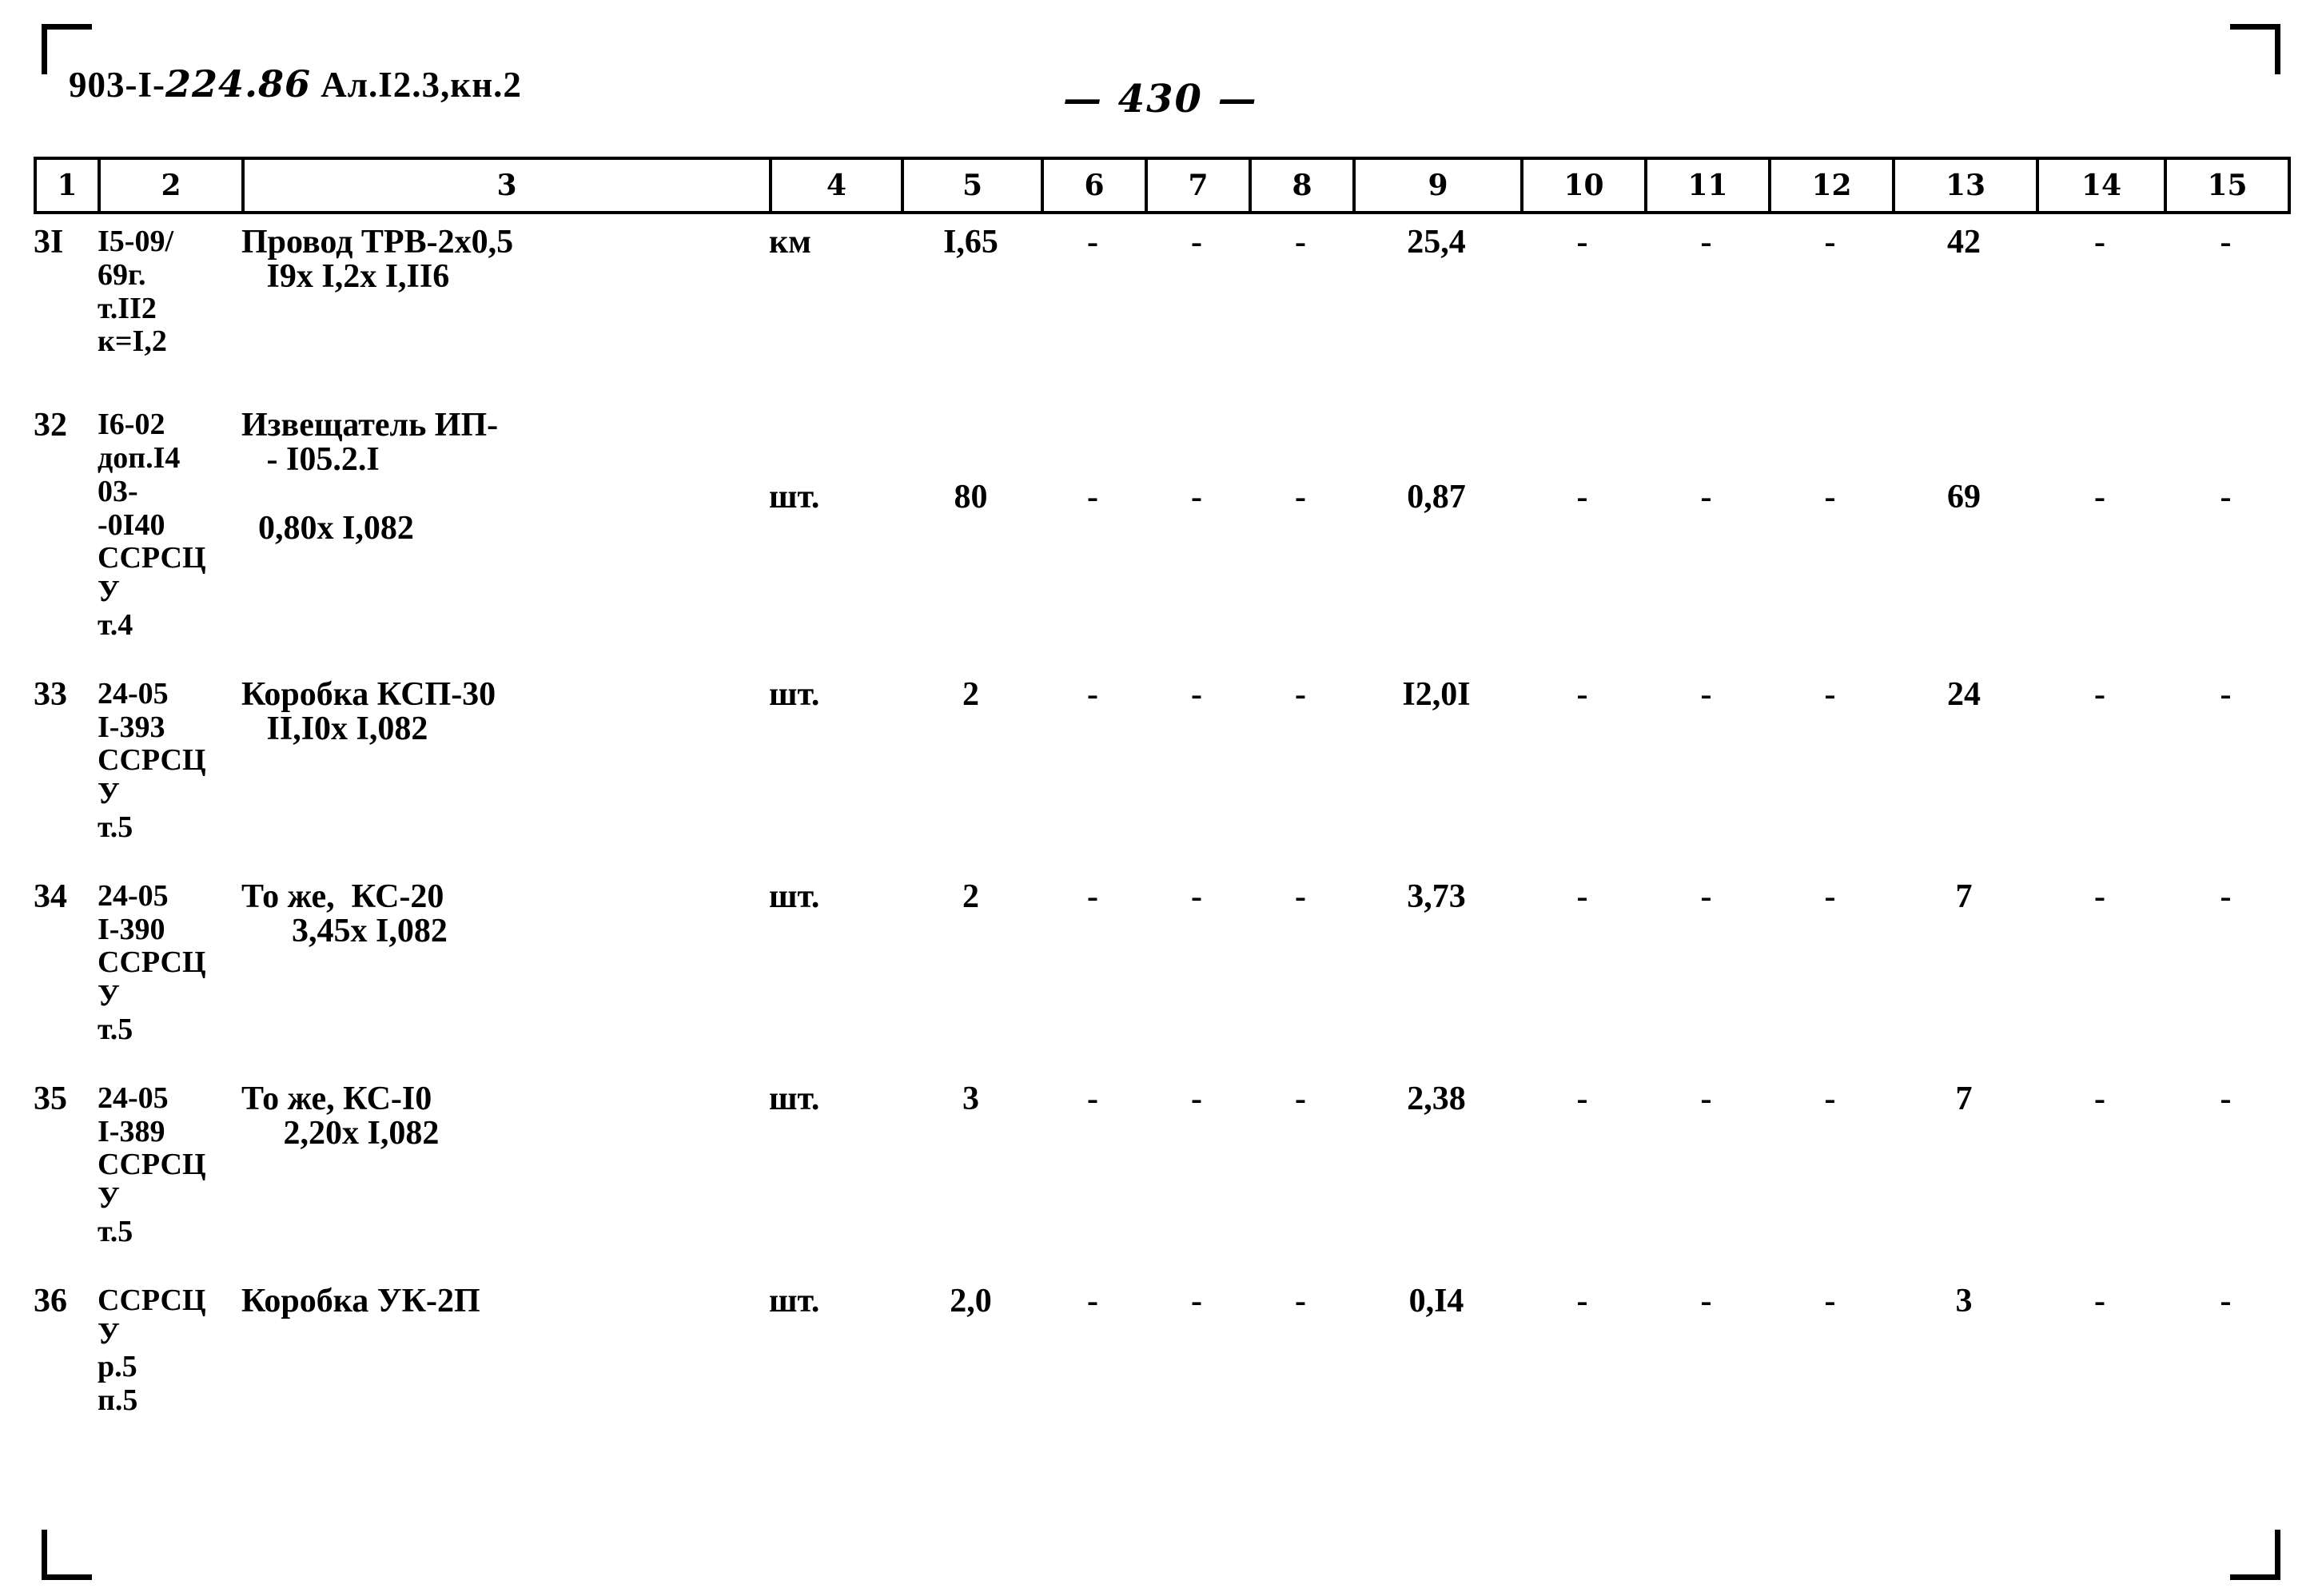 Image resolution: width=2322 pixels, height=1596 pixels. Describe the element at coordinates (378, 259) in the screenshot. I see `row-item-name: Провод ТРВ-2х0,5 I9х I,2х I,II6` at that location.